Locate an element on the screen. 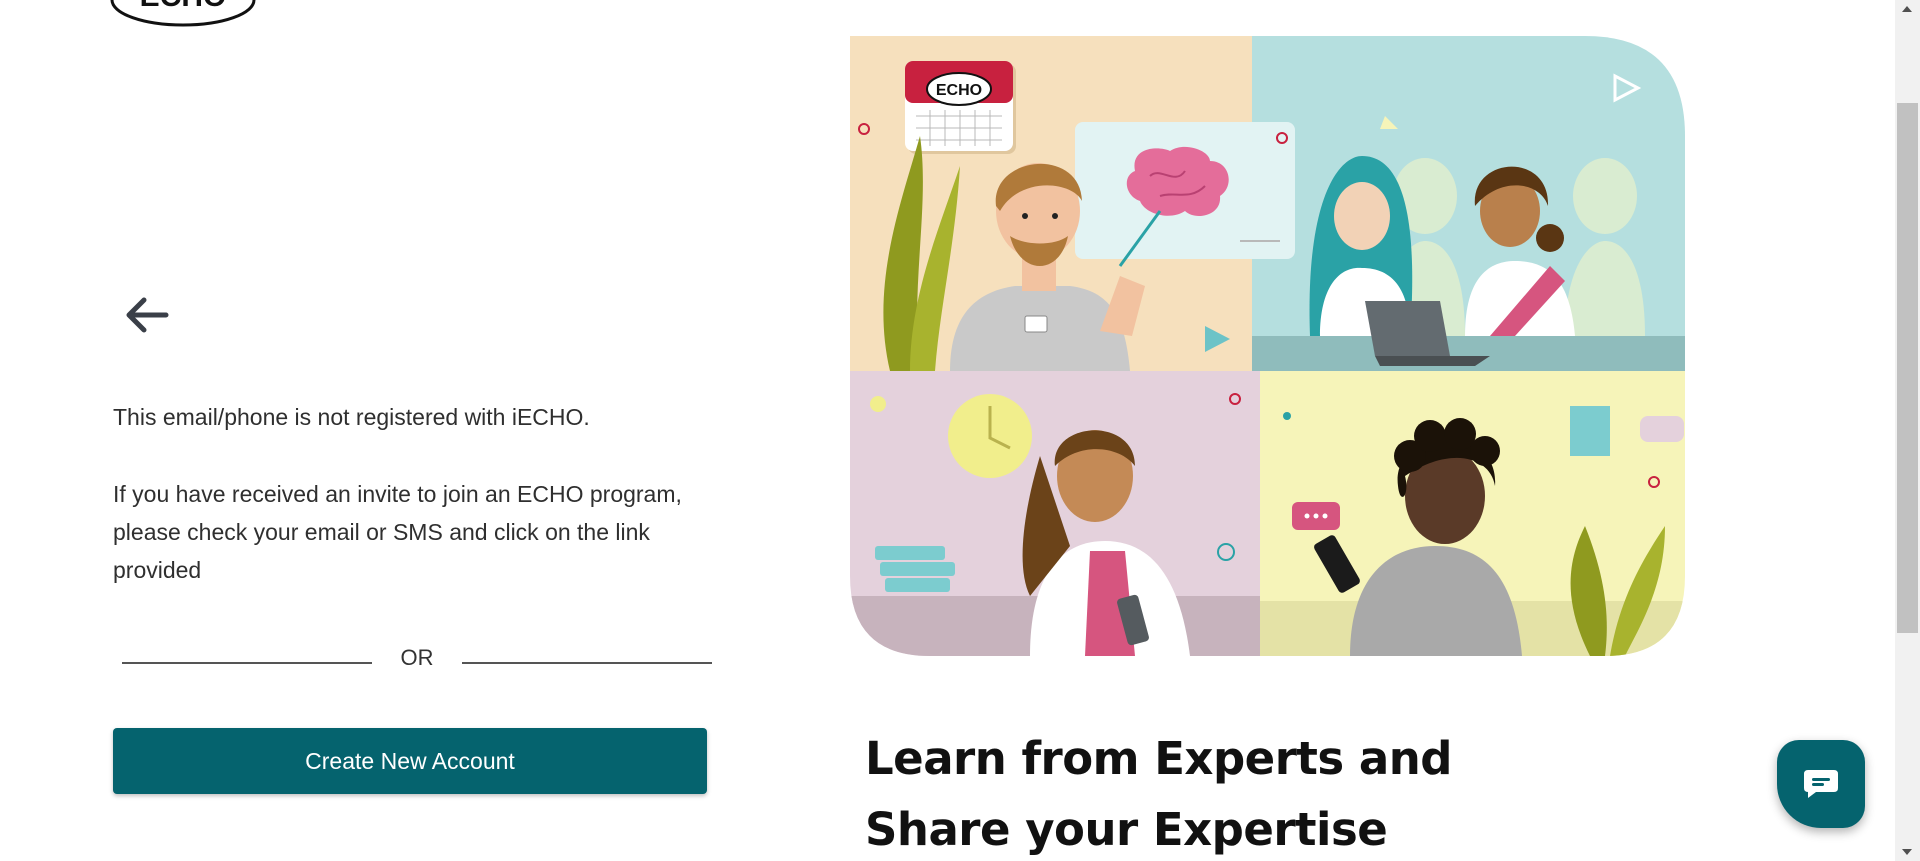 This screenshot has width=1920, height=861. or-label: OR is located at coordinates (417, 657).